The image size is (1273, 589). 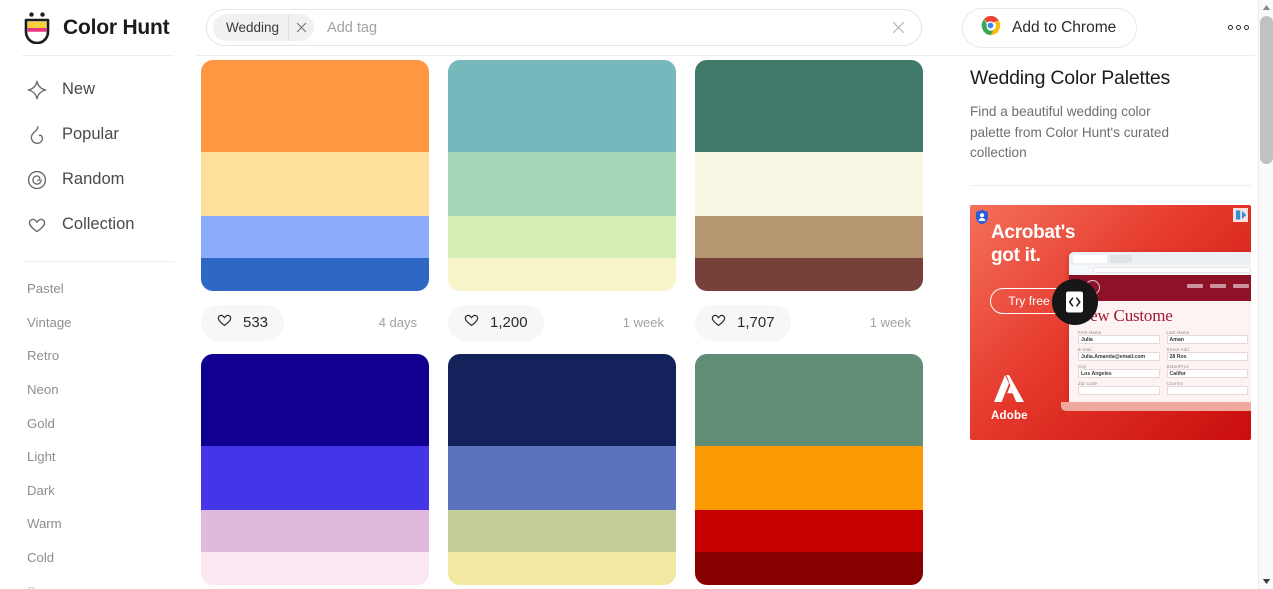 What do you see at coordinates (37, 180) in the screenshot?
I see `spiral-icon` at bounding box center [37, 180].